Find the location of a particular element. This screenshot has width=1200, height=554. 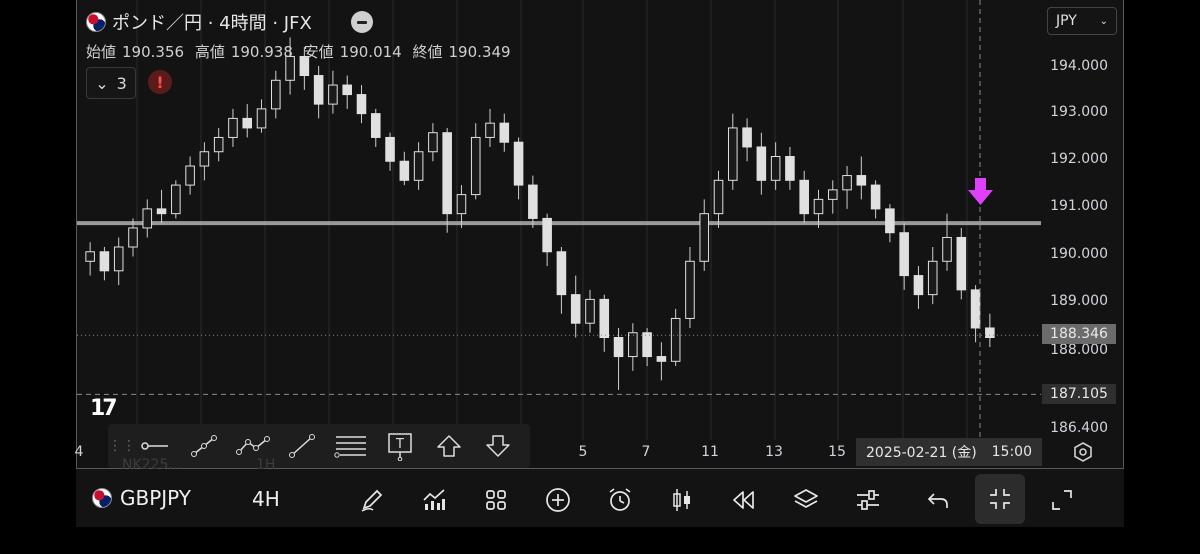

symbol-selector: GBPJPY is located at coordinates (141, 498).